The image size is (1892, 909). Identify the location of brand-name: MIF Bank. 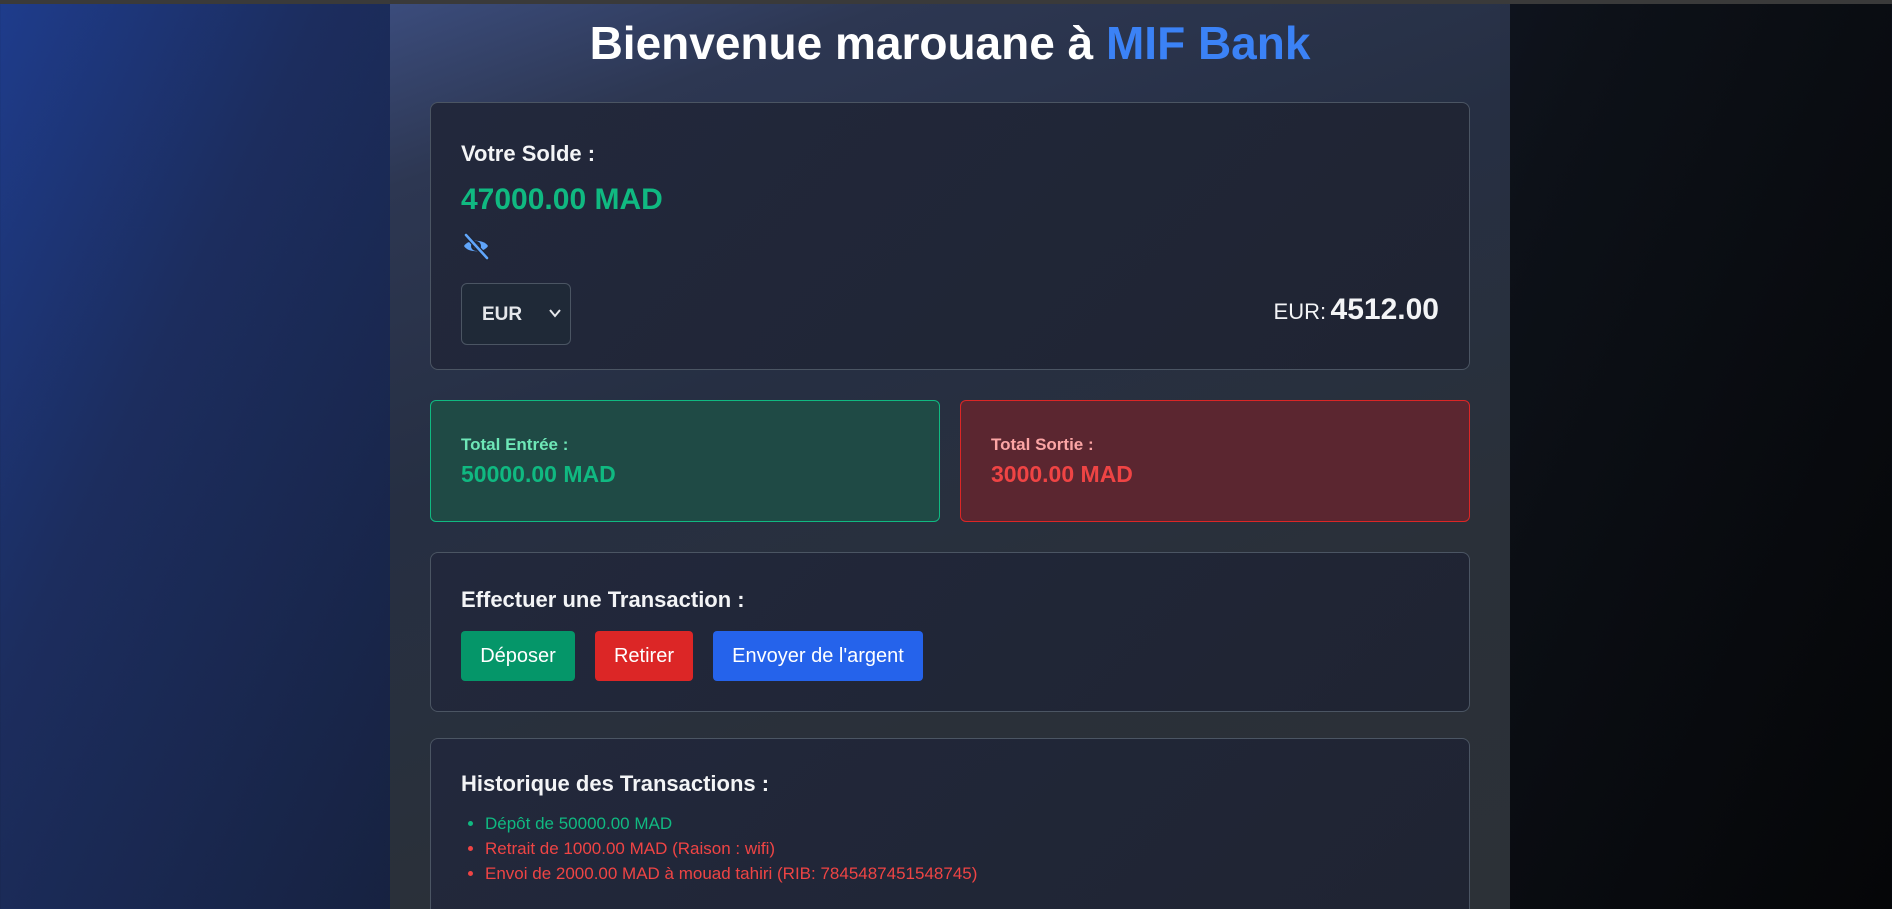
(1208, 43).